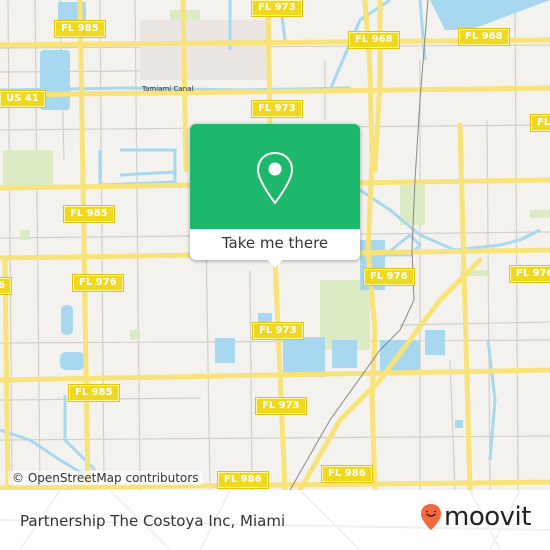 This screenshot has height=550, width=550. I want to click on canal-label: Tamiami Canal, so click(168, 89).